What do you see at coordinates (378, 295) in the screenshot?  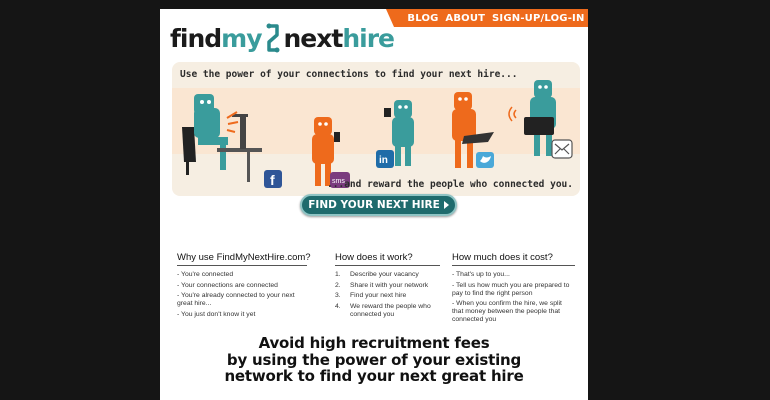 I see `step-text: Find your next hire` at bounding box center [378, 295].